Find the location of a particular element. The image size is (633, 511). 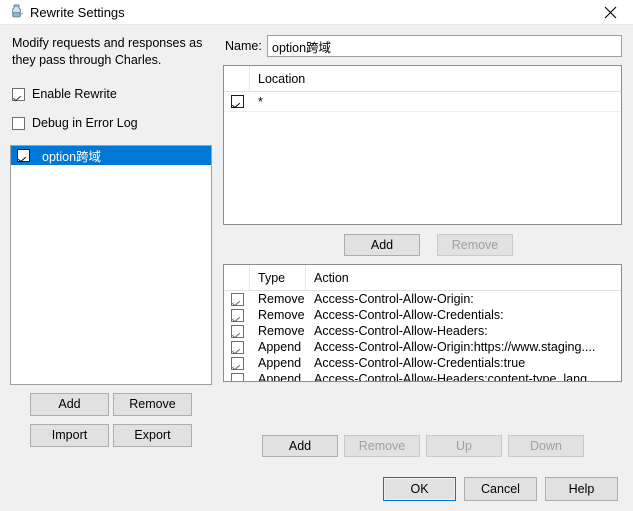

window-title: Rewrite Settings is located at coordinates (77, 12).